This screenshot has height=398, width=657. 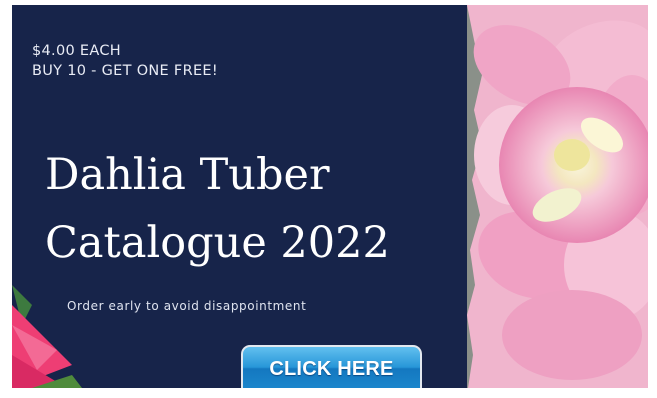 I want to click on price-each: $4.00 EACH, so click(x=76, y=51).